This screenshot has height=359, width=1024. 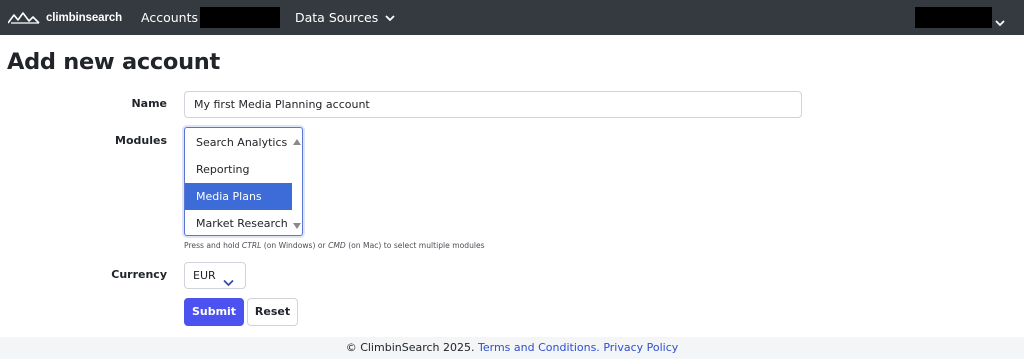 I want to click on brand-name: climbinsearch, so click(x=84, y=18).